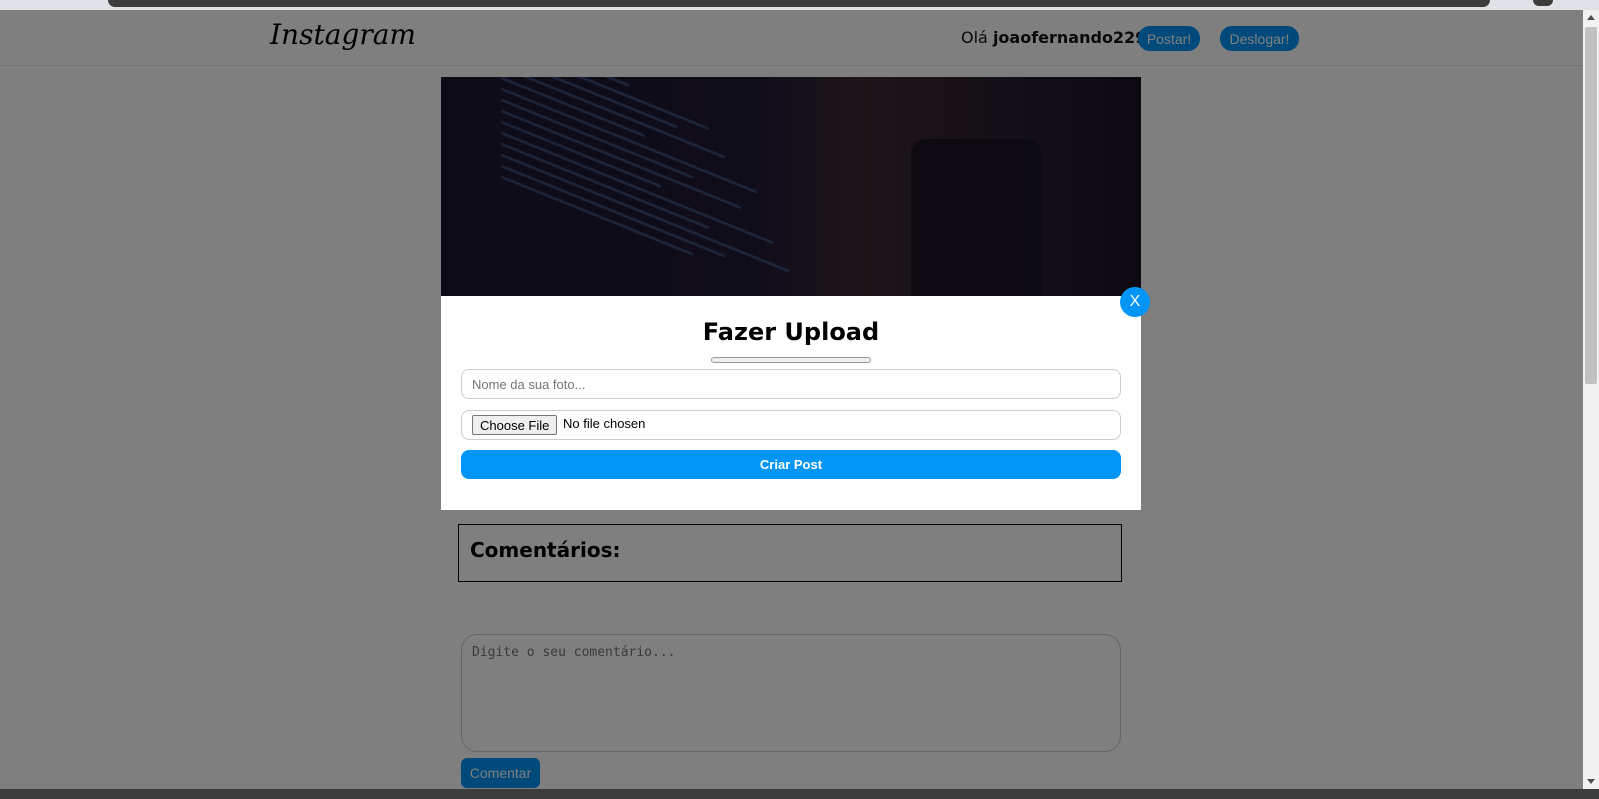 This screenshot has height=799, width=1599. Describe the element at coordinates (791, 332) in the screenshot. I see `modal-title: Fazer Upload` at that location.